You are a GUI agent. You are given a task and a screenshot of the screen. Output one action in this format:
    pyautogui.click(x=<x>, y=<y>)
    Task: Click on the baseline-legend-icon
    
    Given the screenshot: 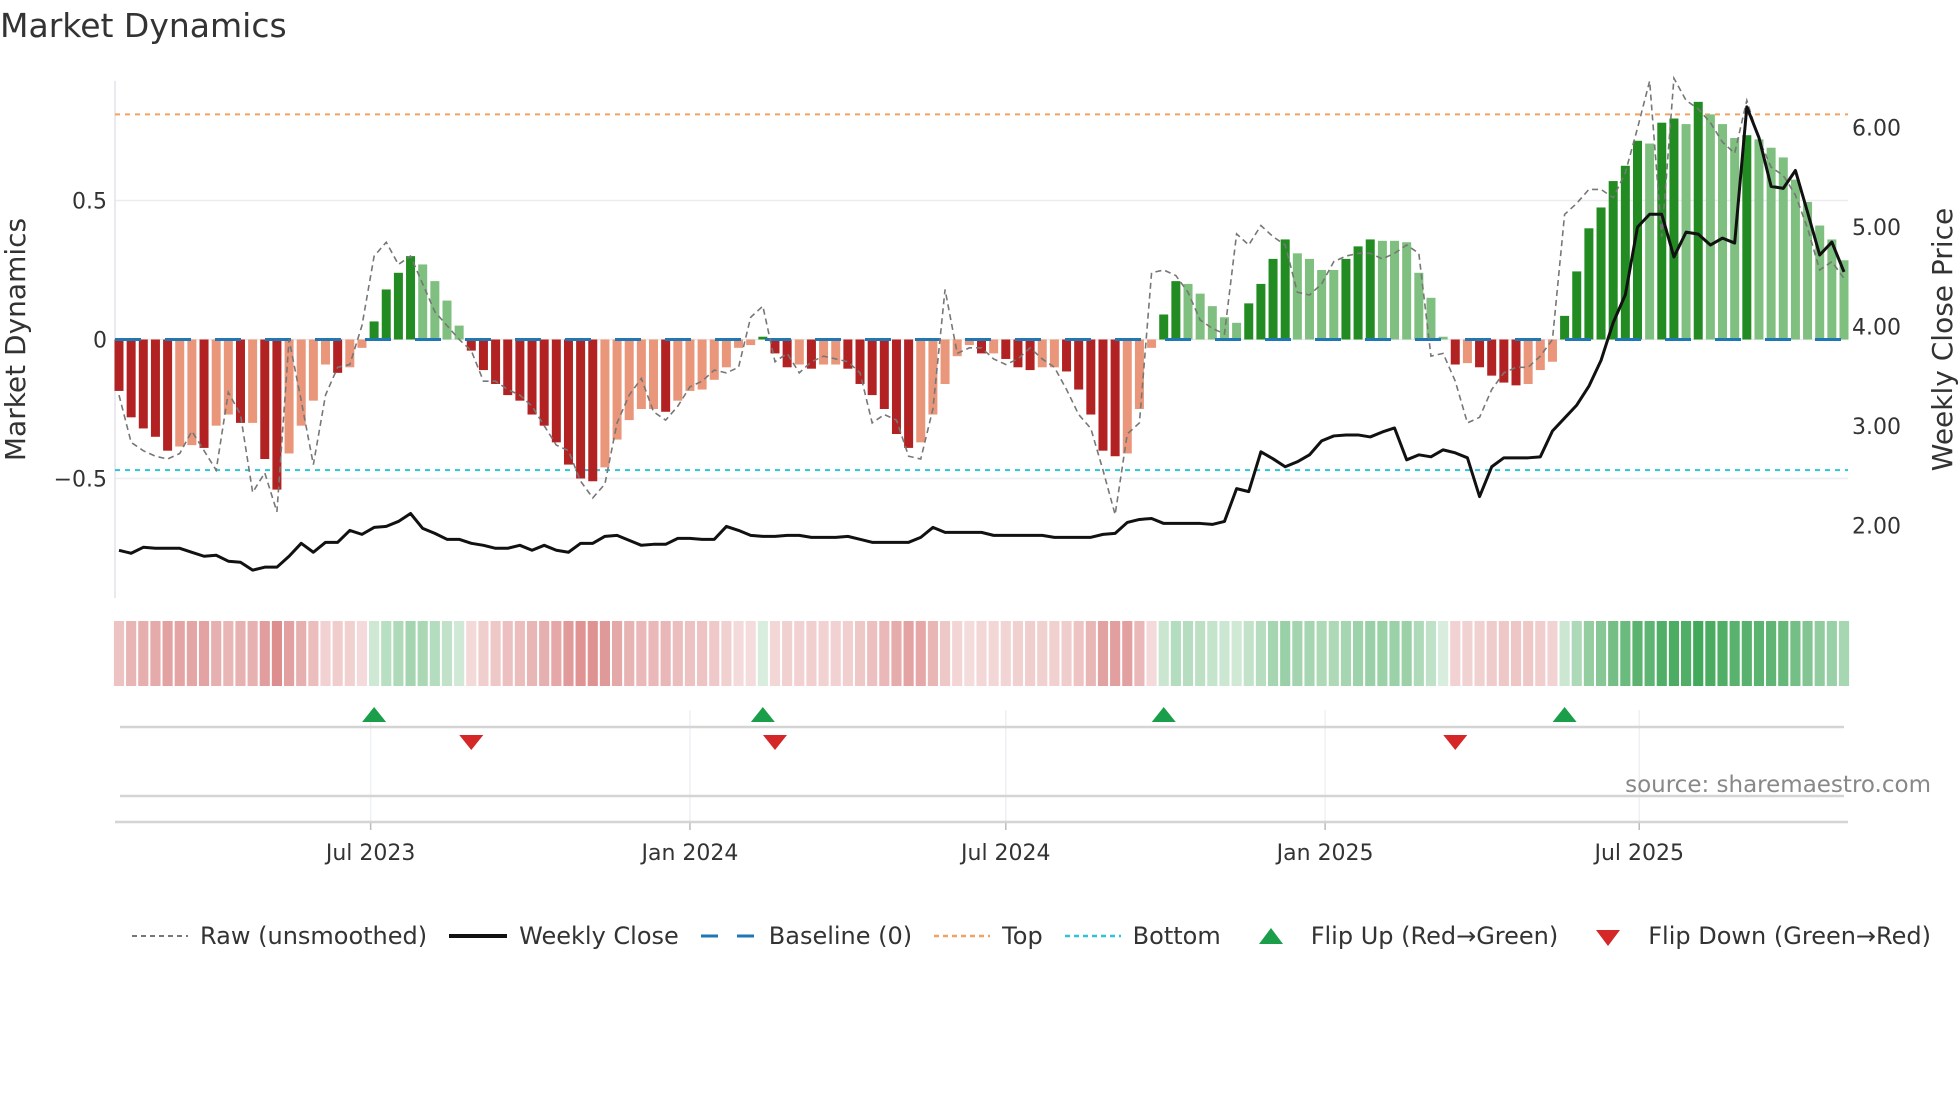 What is the action you would take?
    pyautogui.click(x=734, y=936)
    